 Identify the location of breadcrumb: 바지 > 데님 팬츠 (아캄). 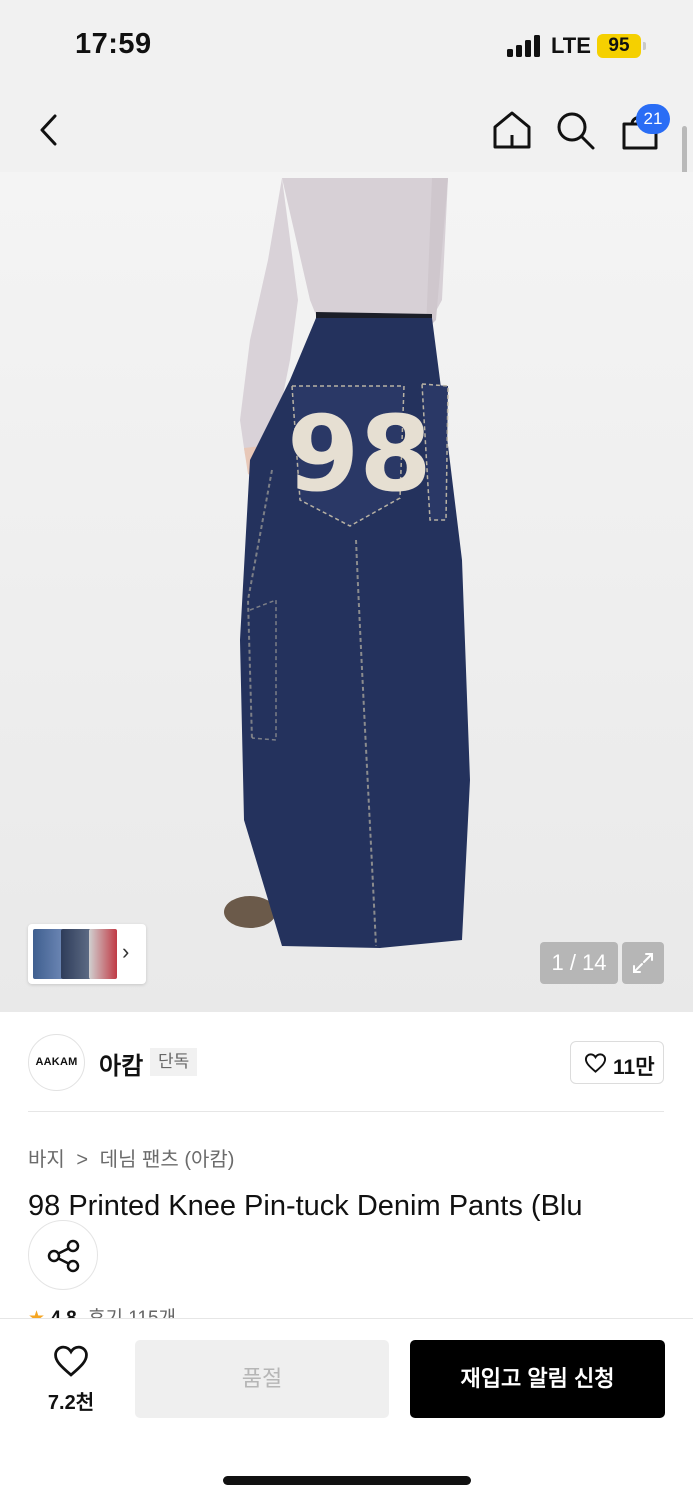
(134, 1157).